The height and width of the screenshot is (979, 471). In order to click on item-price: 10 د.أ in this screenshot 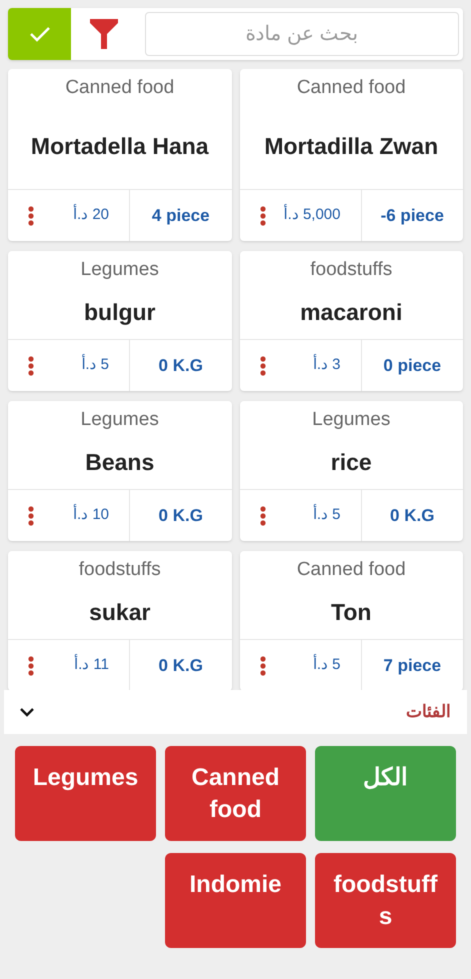, I will do `click(90, 515)`.